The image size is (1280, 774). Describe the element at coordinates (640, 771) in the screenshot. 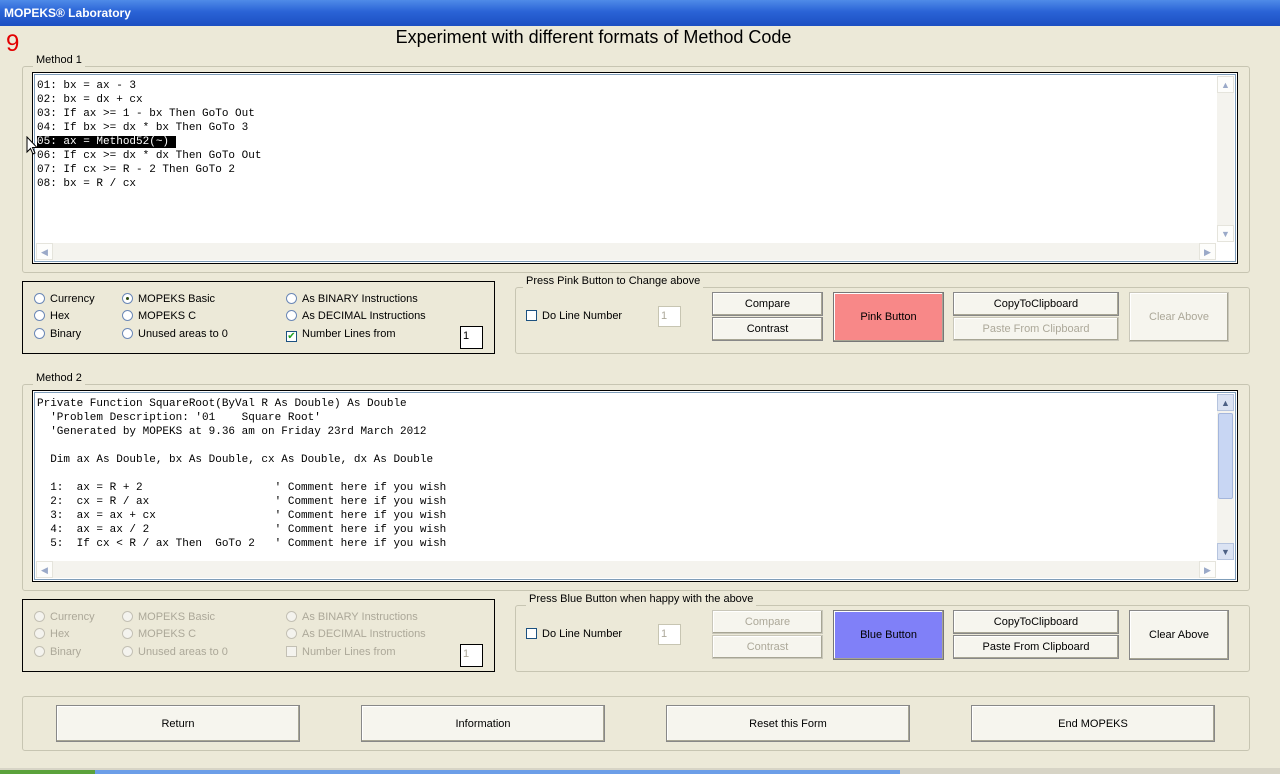

I see `taskbar-strip` at that location.